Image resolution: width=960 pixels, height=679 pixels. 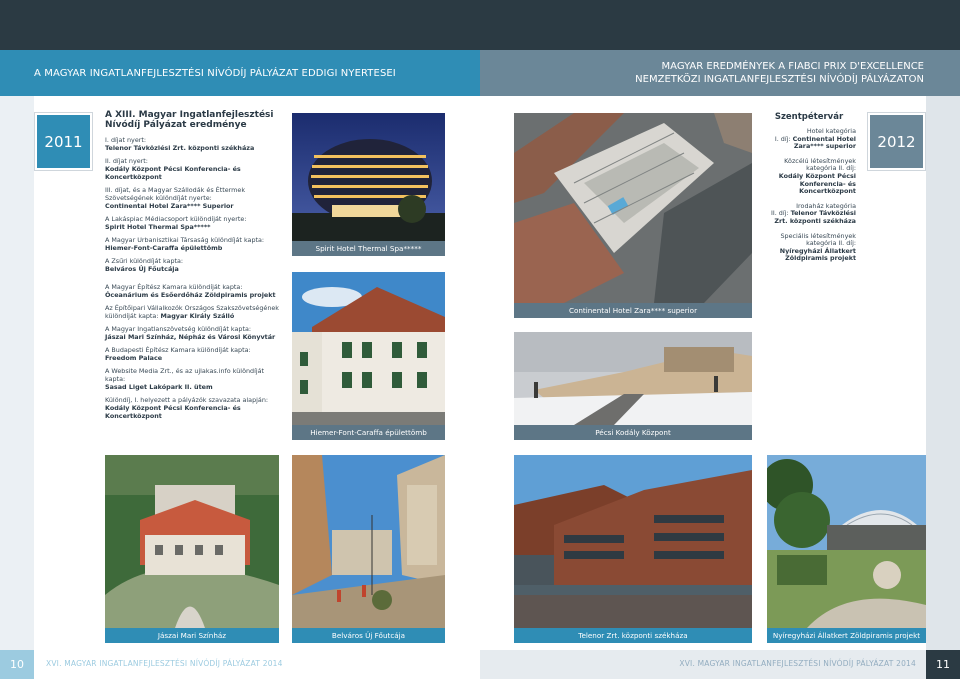 What do you see at coordinates (142, 269) in the screenshot?
I see `award-winner: Belváros Új Főutcája` at bounding box center [142, 269].